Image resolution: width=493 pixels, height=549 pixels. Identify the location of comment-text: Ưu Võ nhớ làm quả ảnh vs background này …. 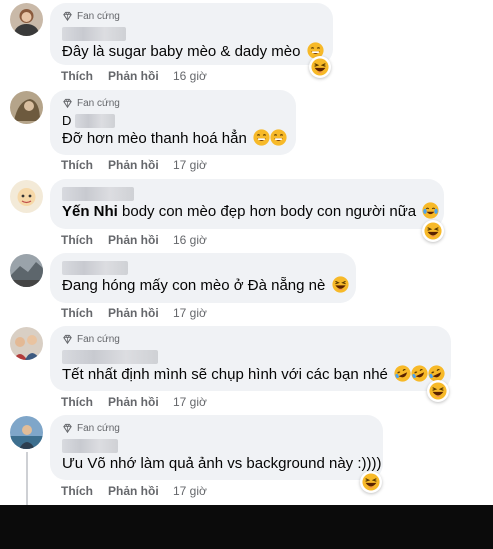
(222, 463).